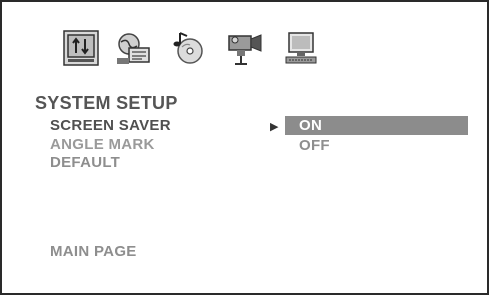  I want to click on menu-item-screen-saver: SCREEN SAVER, so click(110, 125).